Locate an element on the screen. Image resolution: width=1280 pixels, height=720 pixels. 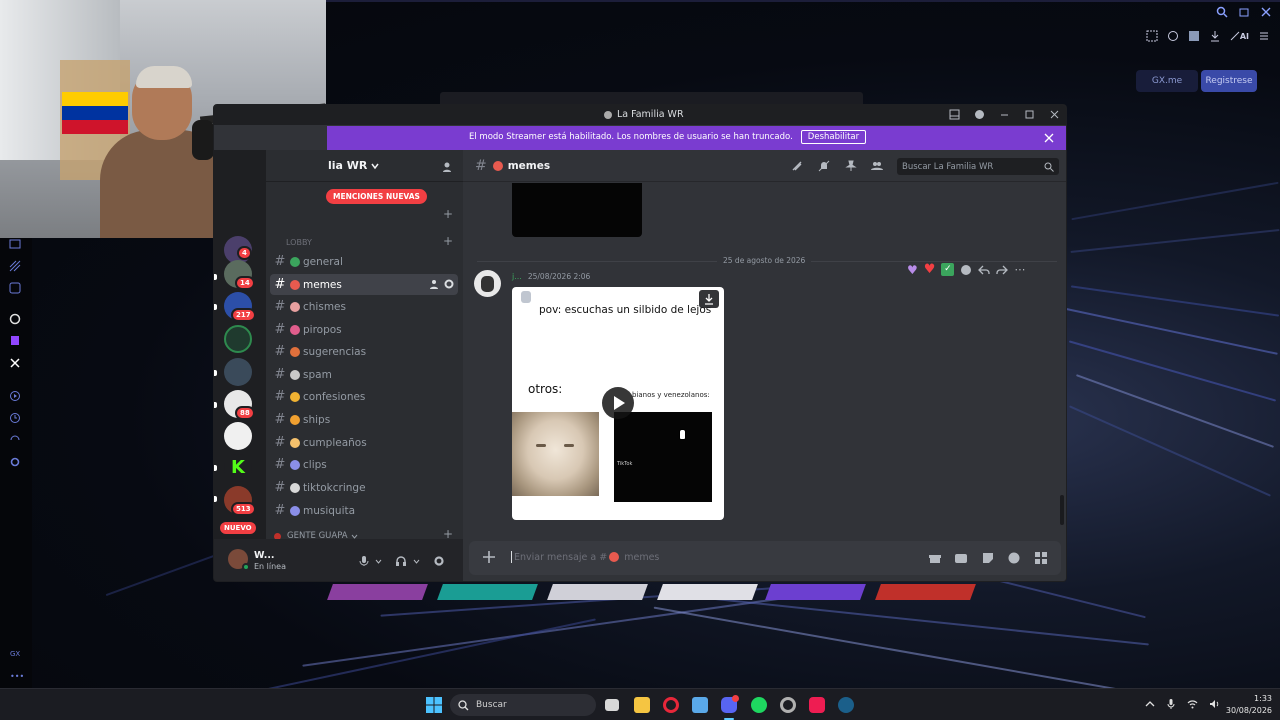
window-restore-icon is located at coordinates (1244, 12).